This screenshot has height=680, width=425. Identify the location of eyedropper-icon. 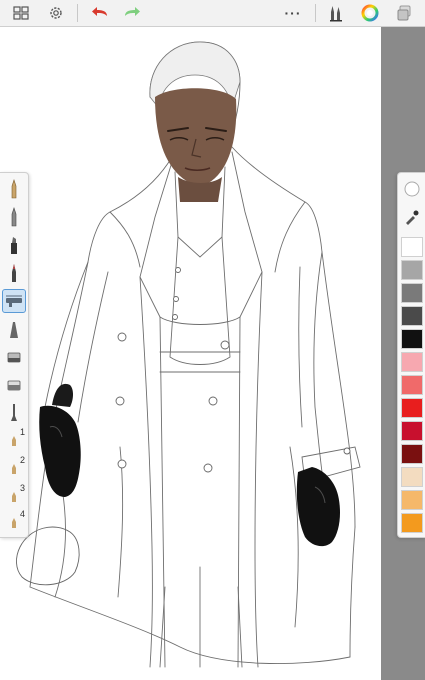
(412, 217).